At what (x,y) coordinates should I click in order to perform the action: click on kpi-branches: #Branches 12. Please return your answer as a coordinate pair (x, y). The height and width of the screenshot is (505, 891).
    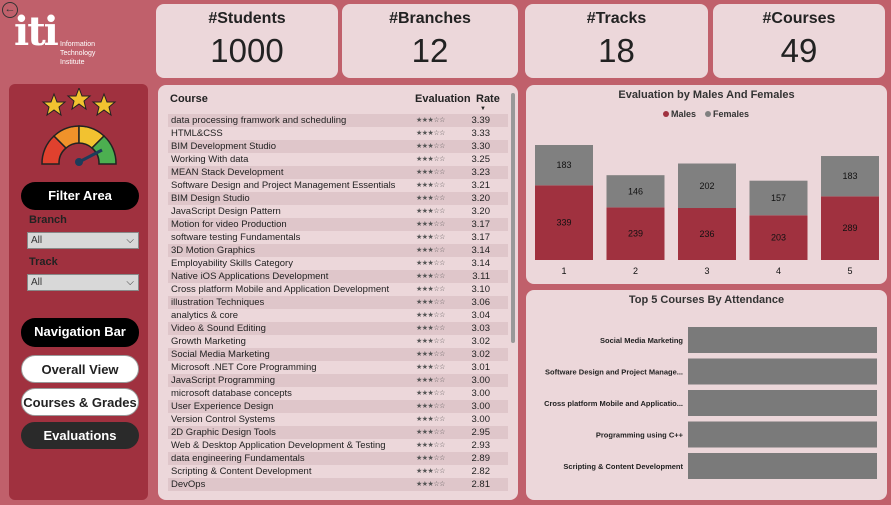
    Looking at the image, I should click on (430, 41).